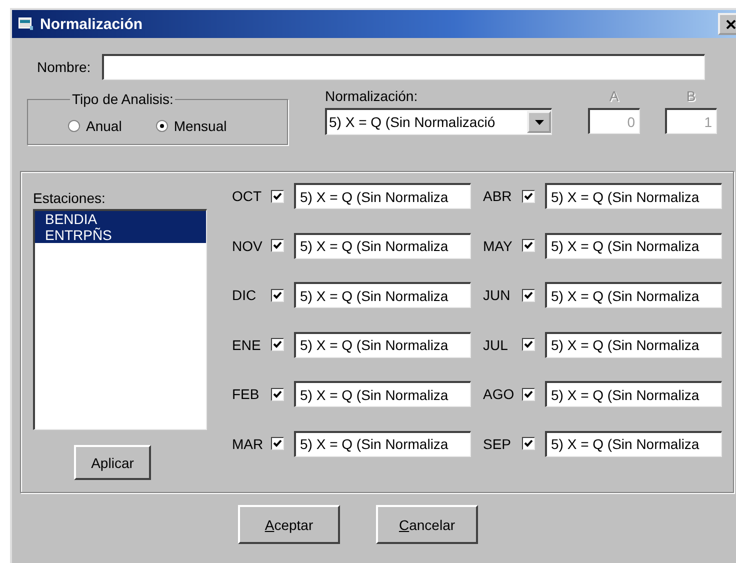  What do you see at coordinates (26, 24) in the screenshot?
I see `window-icon` at bounding box center [26, 24].